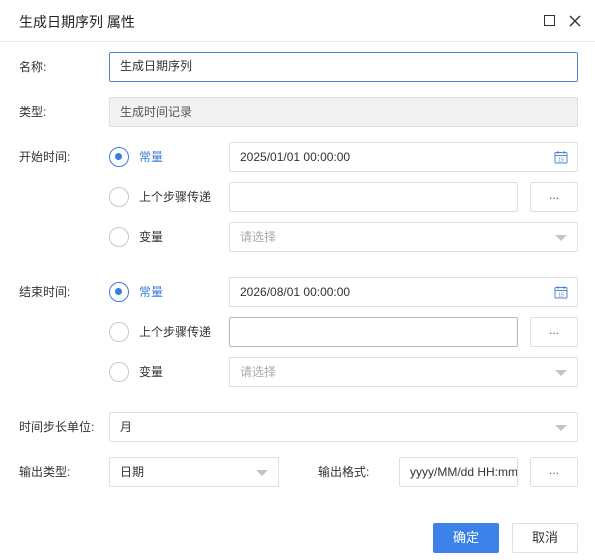 Image resolution: width=595 pixels, height=560 pixels. Describe the element at coordinates (77, 22) in the screenshot. I see `dialog-title: 生成日期序列 属性` at that location.